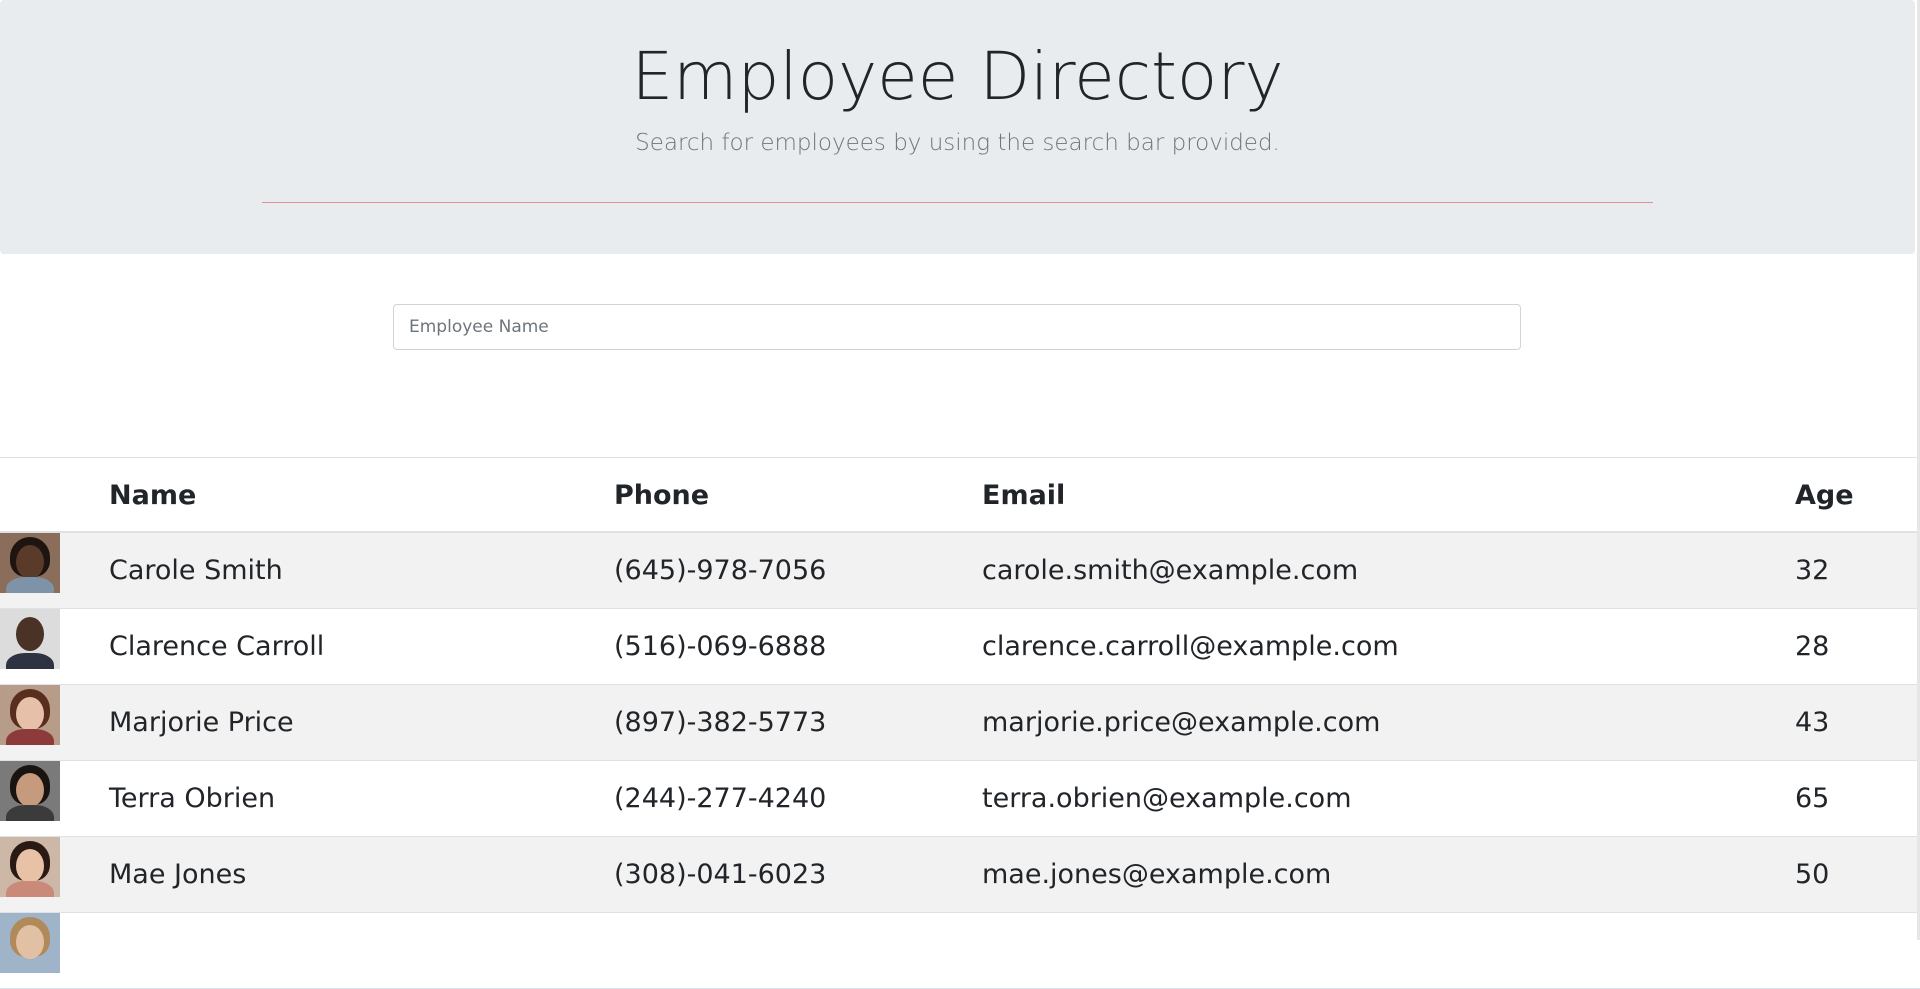 This screenshot has height=989, width=1920. What do you see at coordinates (957, 202) in the screenshot?
I see `header-divider` at bounding box center [957, 202].